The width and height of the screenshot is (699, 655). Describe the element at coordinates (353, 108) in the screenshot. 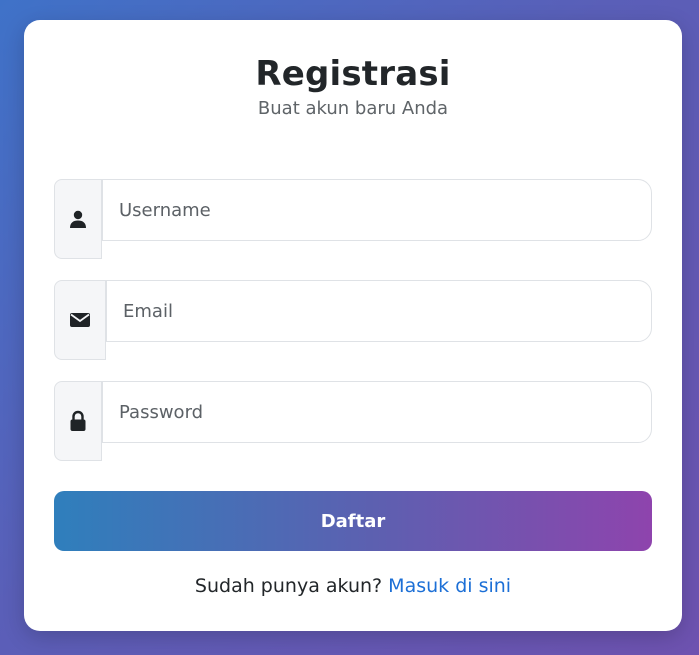

I see `page-subtitle: Buat akun baru Anda` at that location.